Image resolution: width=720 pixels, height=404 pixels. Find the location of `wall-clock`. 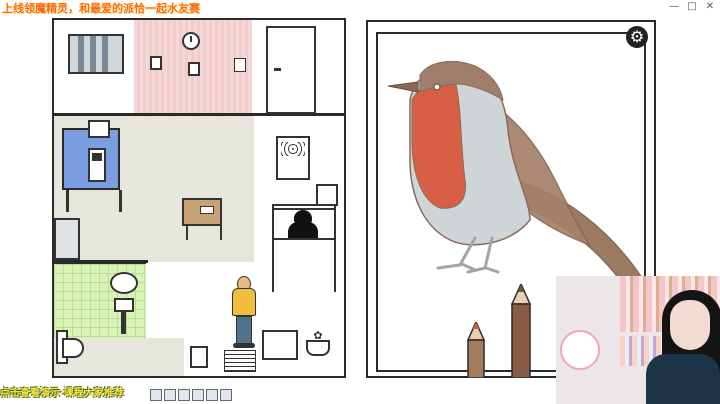

wall-clock is located at coordinates (191, 41).